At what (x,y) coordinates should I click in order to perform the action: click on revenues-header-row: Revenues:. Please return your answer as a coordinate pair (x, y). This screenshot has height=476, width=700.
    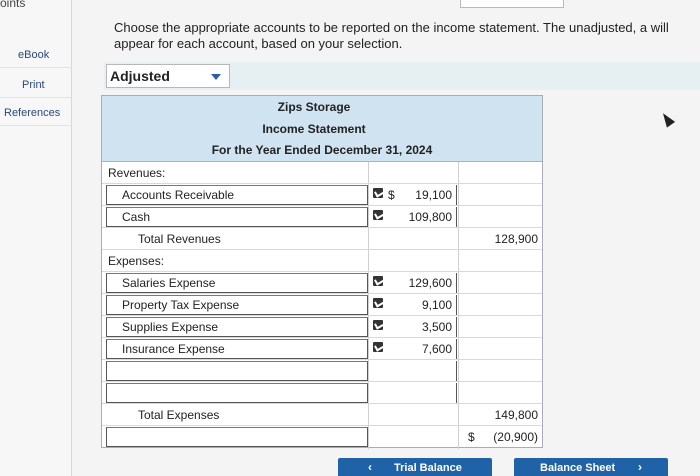
    Looking at the image, I should click on (322, 173).